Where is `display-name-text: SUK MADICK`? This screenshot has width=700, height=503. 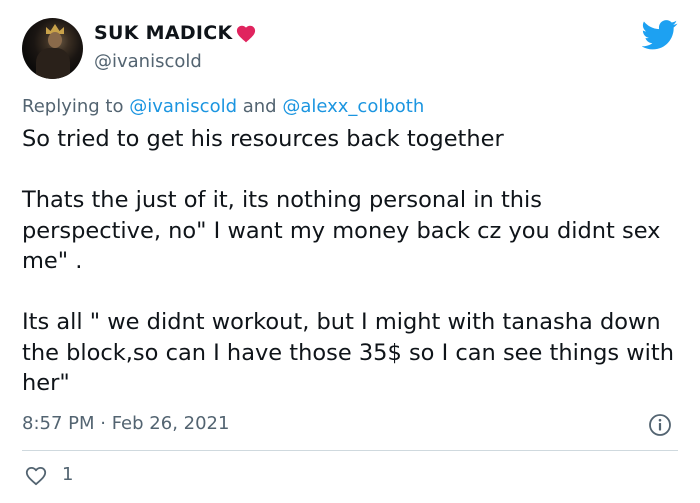
display-name-text: SUK MADICK is located at coordinates (163, 33).